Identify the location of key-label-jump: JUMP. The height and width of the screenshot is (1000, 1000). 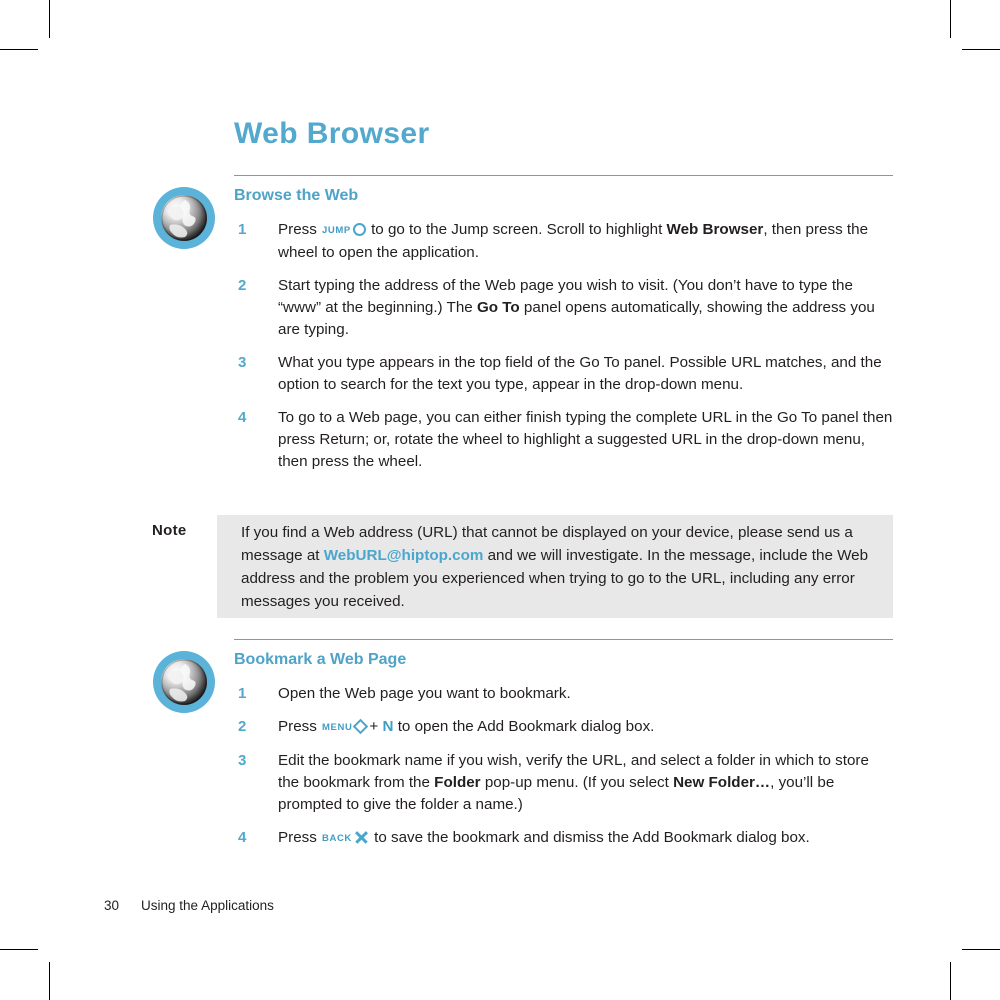
(336, 230).